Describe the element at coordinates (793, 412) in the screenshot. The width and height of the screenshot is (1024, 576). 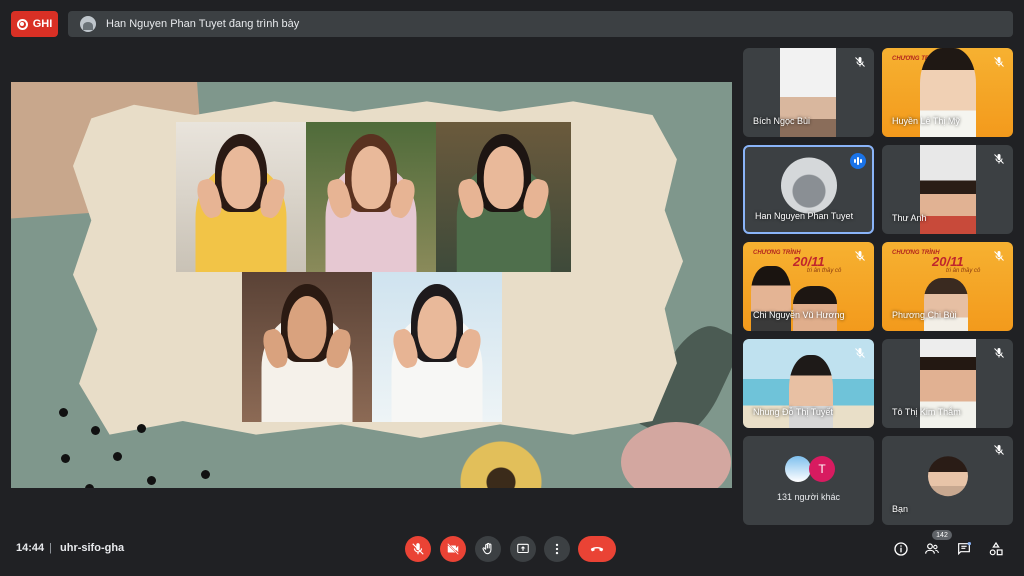
I see `participant-name: Nhung Đỗ Thị Tuyết` at that location.